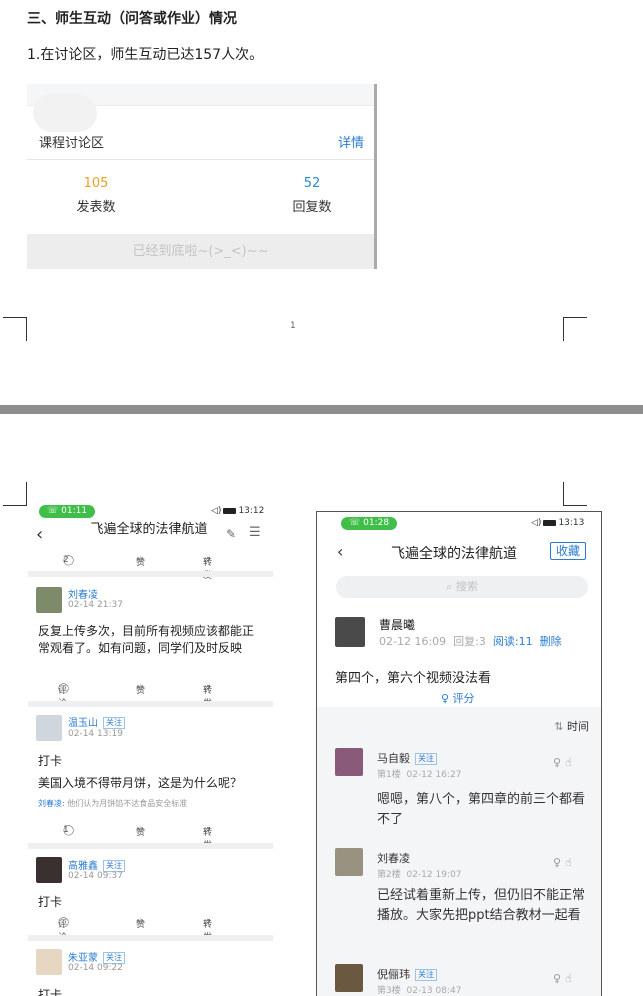  What do you see at coordinates (312, 195) in the screenshot?
I see `replies-stat: 52 回复数` at bounding box center [312, 195].